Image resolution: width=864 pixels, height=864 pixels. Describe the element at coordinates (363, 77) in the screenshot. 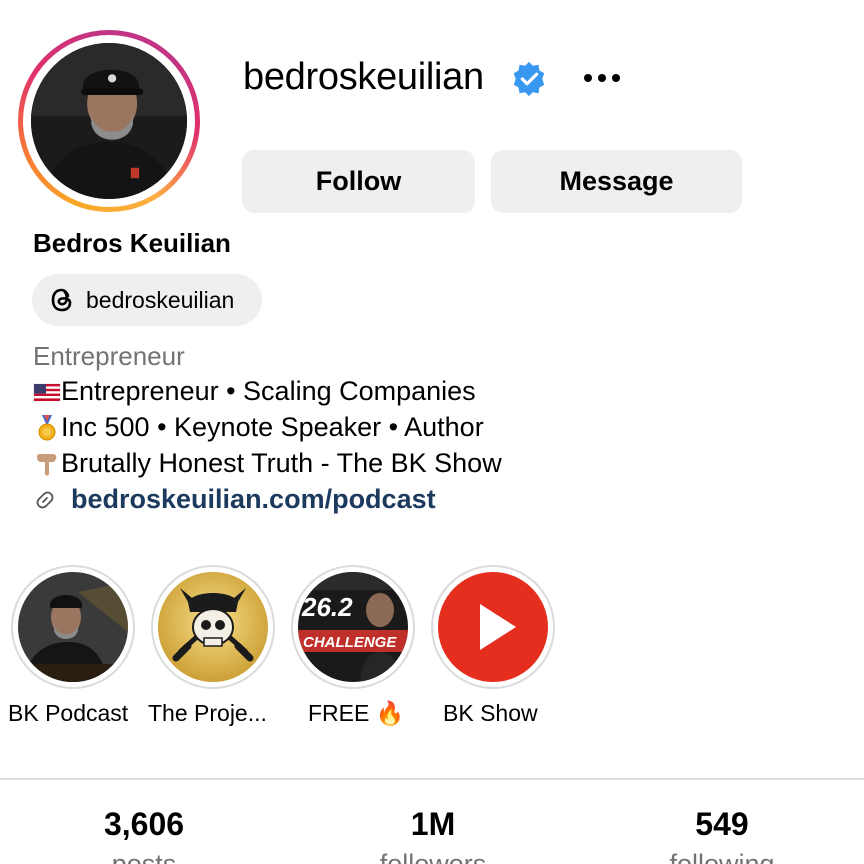

I see `profile-username: bedroskeuilian` at that location.